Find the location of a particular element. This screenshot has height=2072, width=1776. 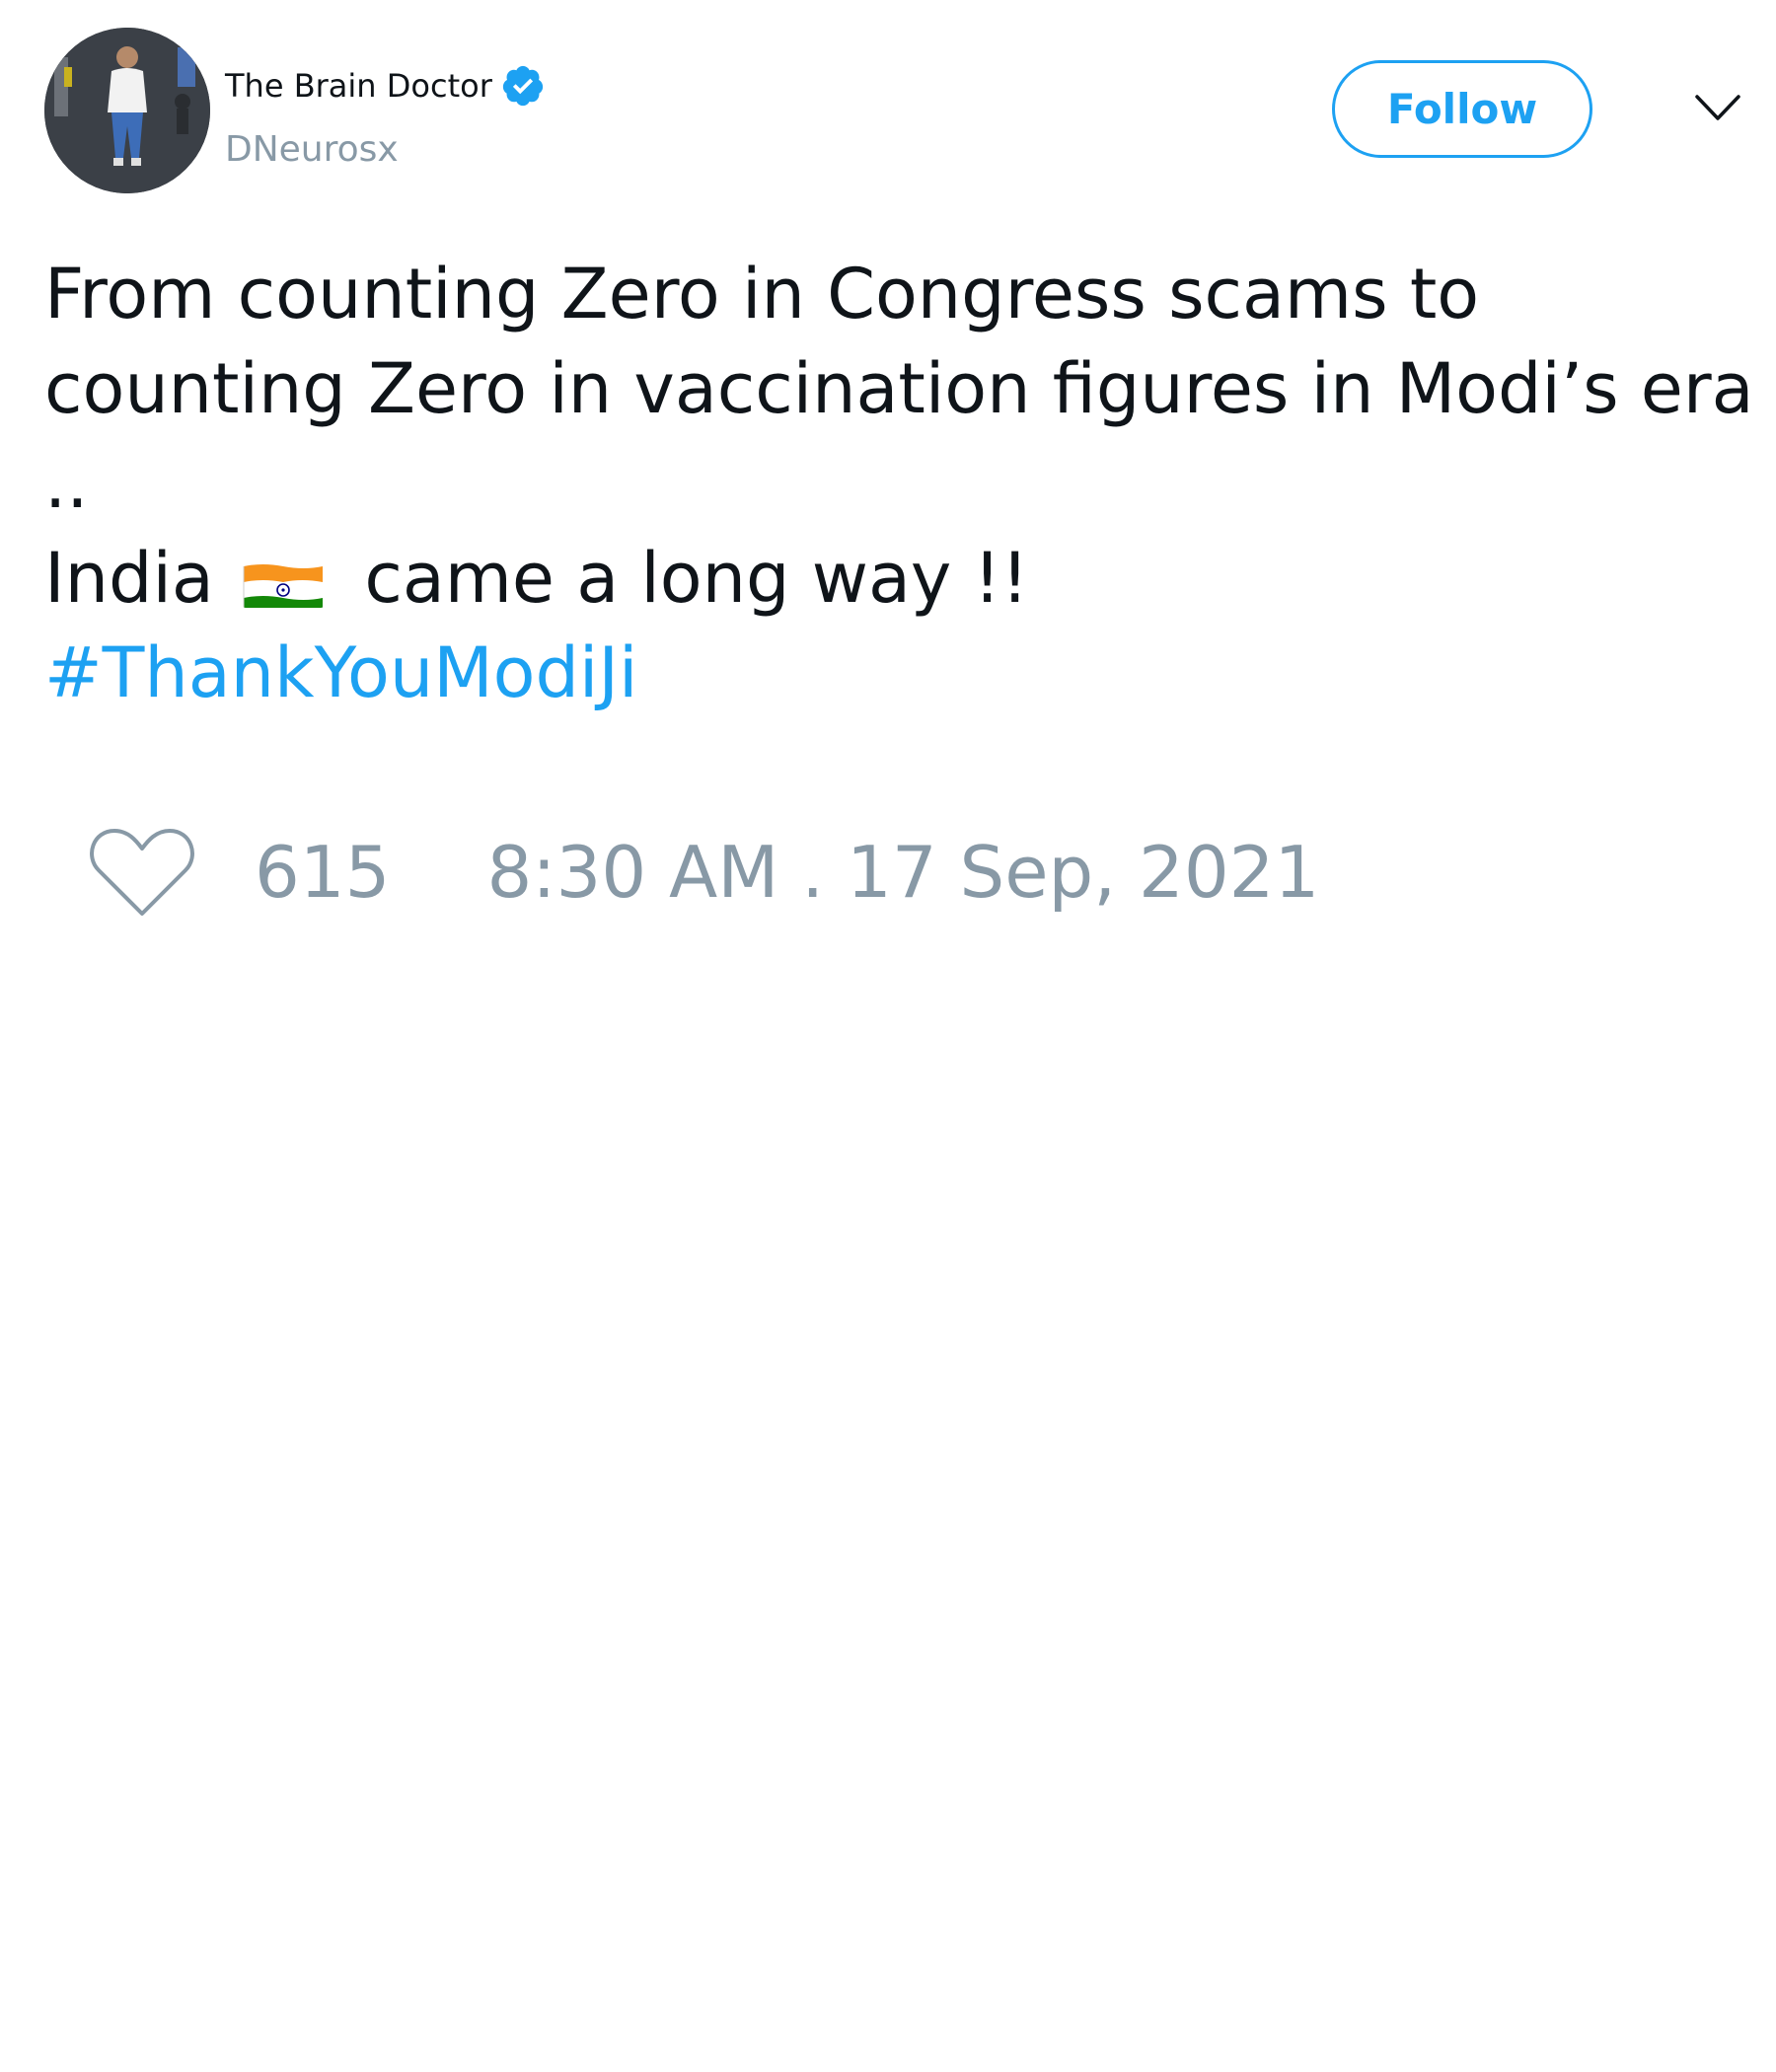

tweet-footer: 615 8:30 AM . 17 Sep, 2021 is located at coordinates (704, 873).